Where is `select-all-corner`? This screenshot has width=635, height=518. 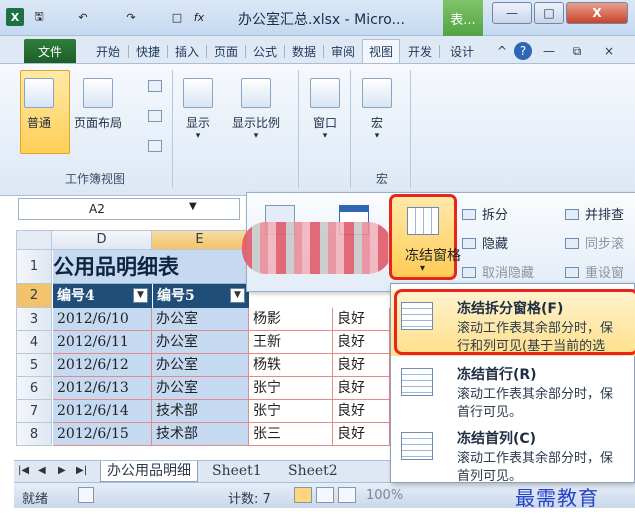 select-all-corner is located at coordinates (34, 240).